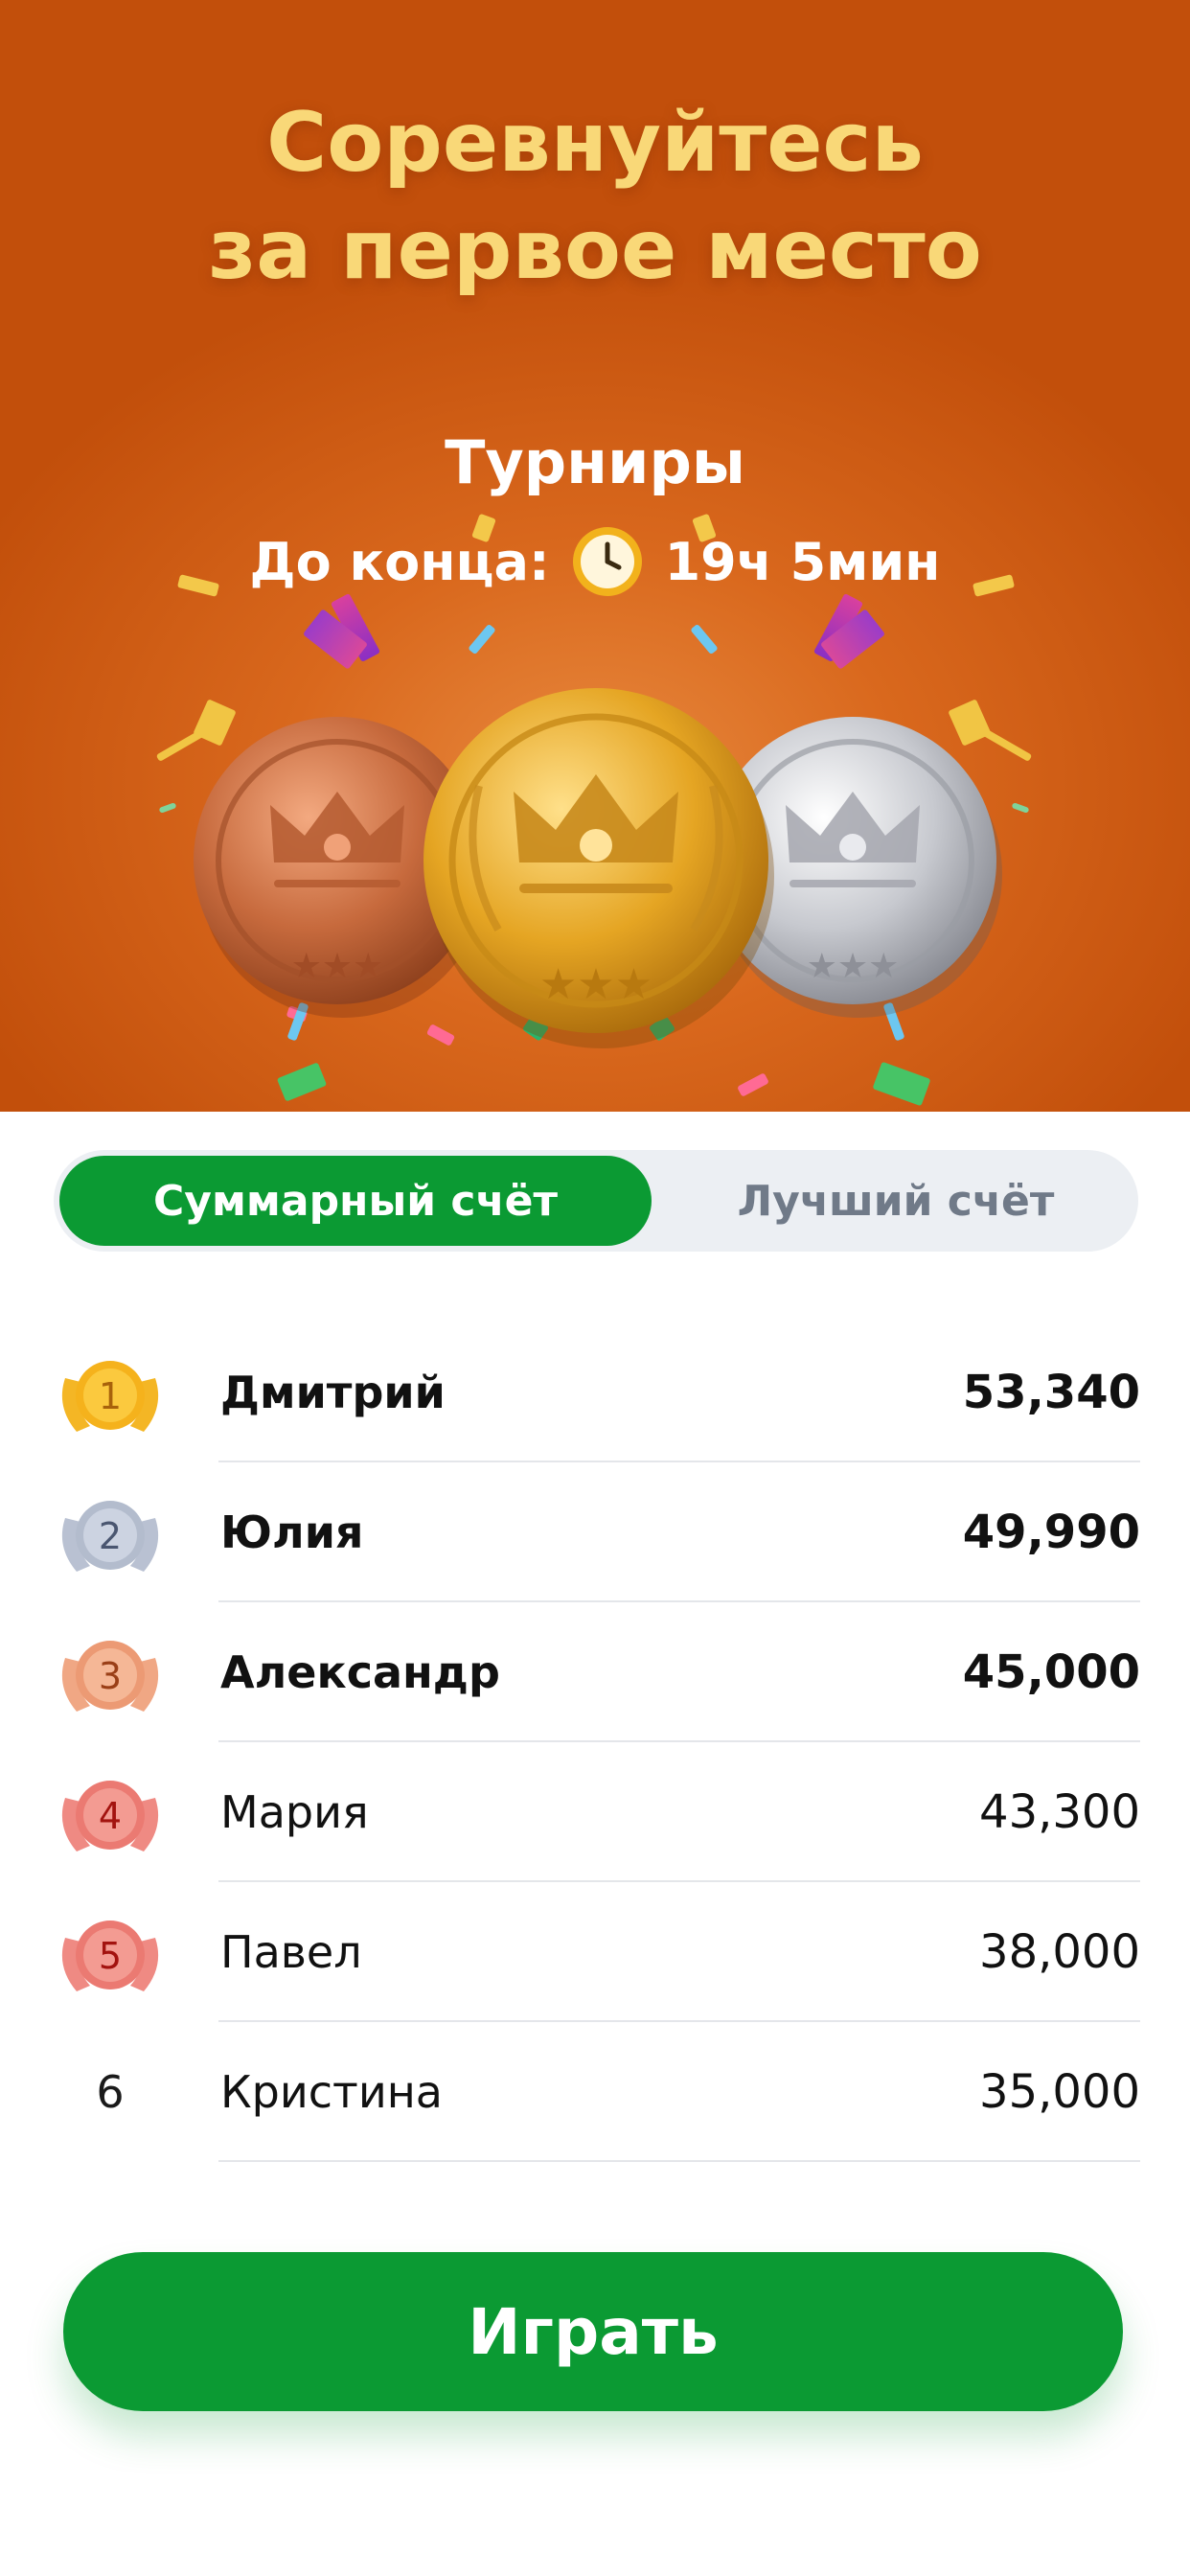 The image size is (1190, 2576). I want to click on timer-label: До конца:, so click(399, 561).